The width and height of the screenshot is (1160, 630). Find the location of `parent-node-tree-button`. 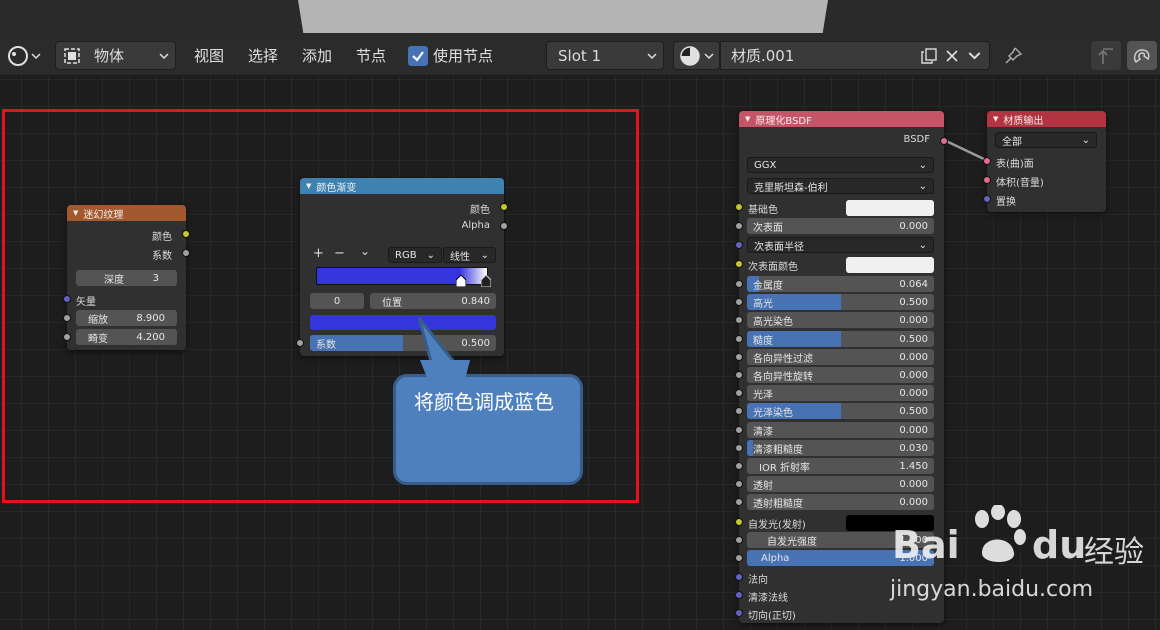

parent-node-tree-button is located at coordinates (1106, 55).